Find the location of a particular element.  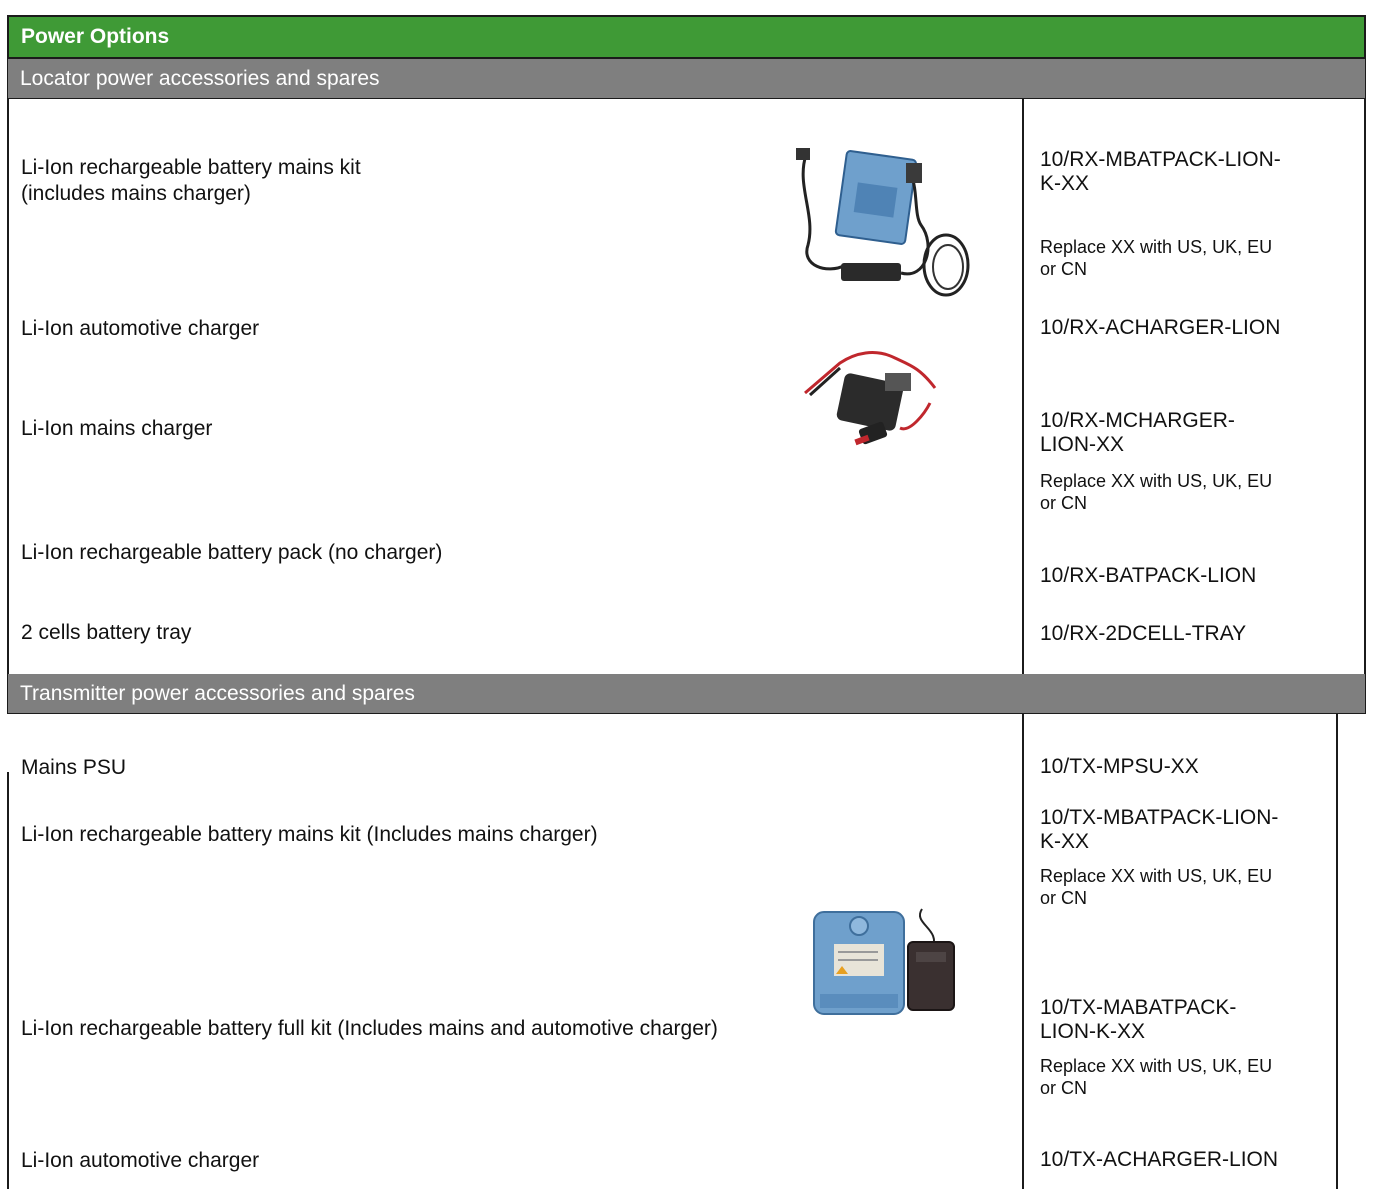

section-transmitter: Transmitter power accessories and spares is located at coordinates (686, 694).